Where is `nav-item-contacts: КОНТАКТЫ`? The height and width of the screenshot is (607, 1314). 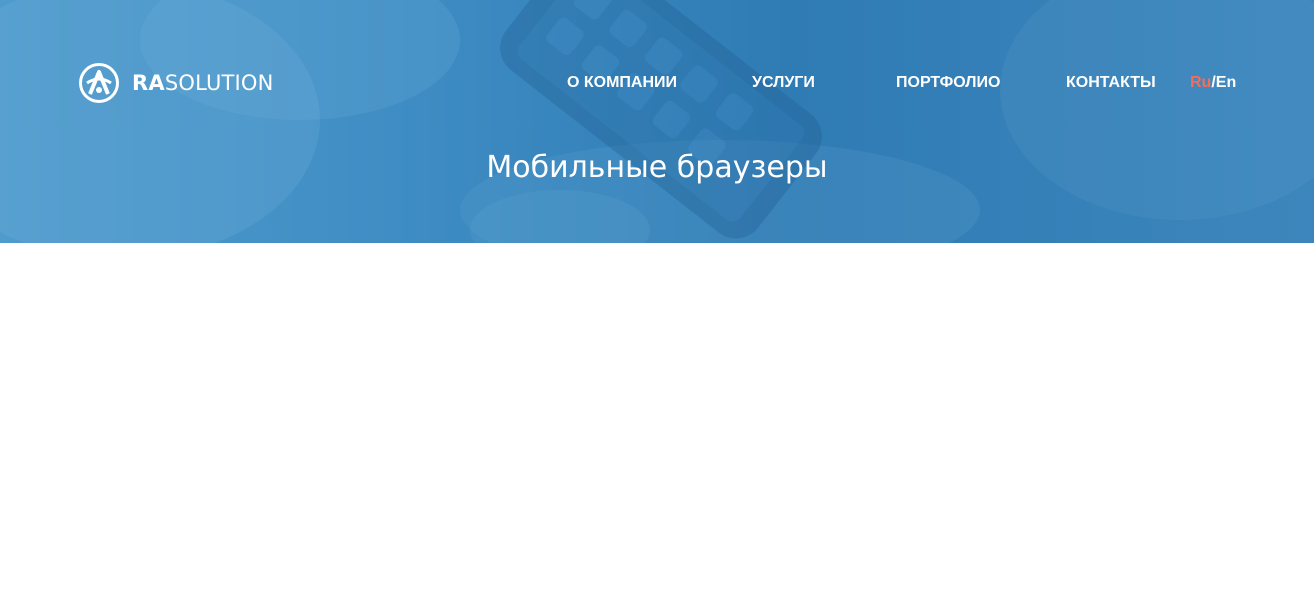
nav-item-contacts: КОНТАКТЫ is located at coordinates (1111, 83).